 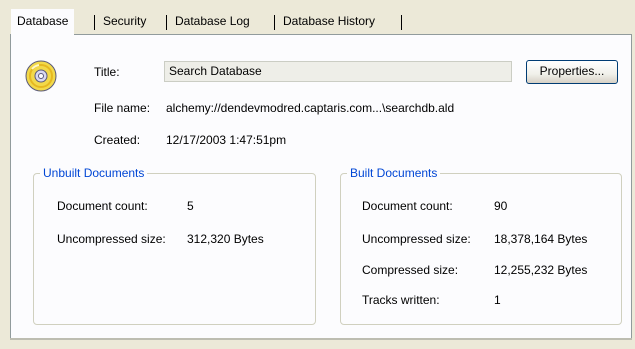 What do you see at coordinates (407, 206) in the screenshot?
I see `built-doc-count-label: Document count:` at bounding box center [407, 206].